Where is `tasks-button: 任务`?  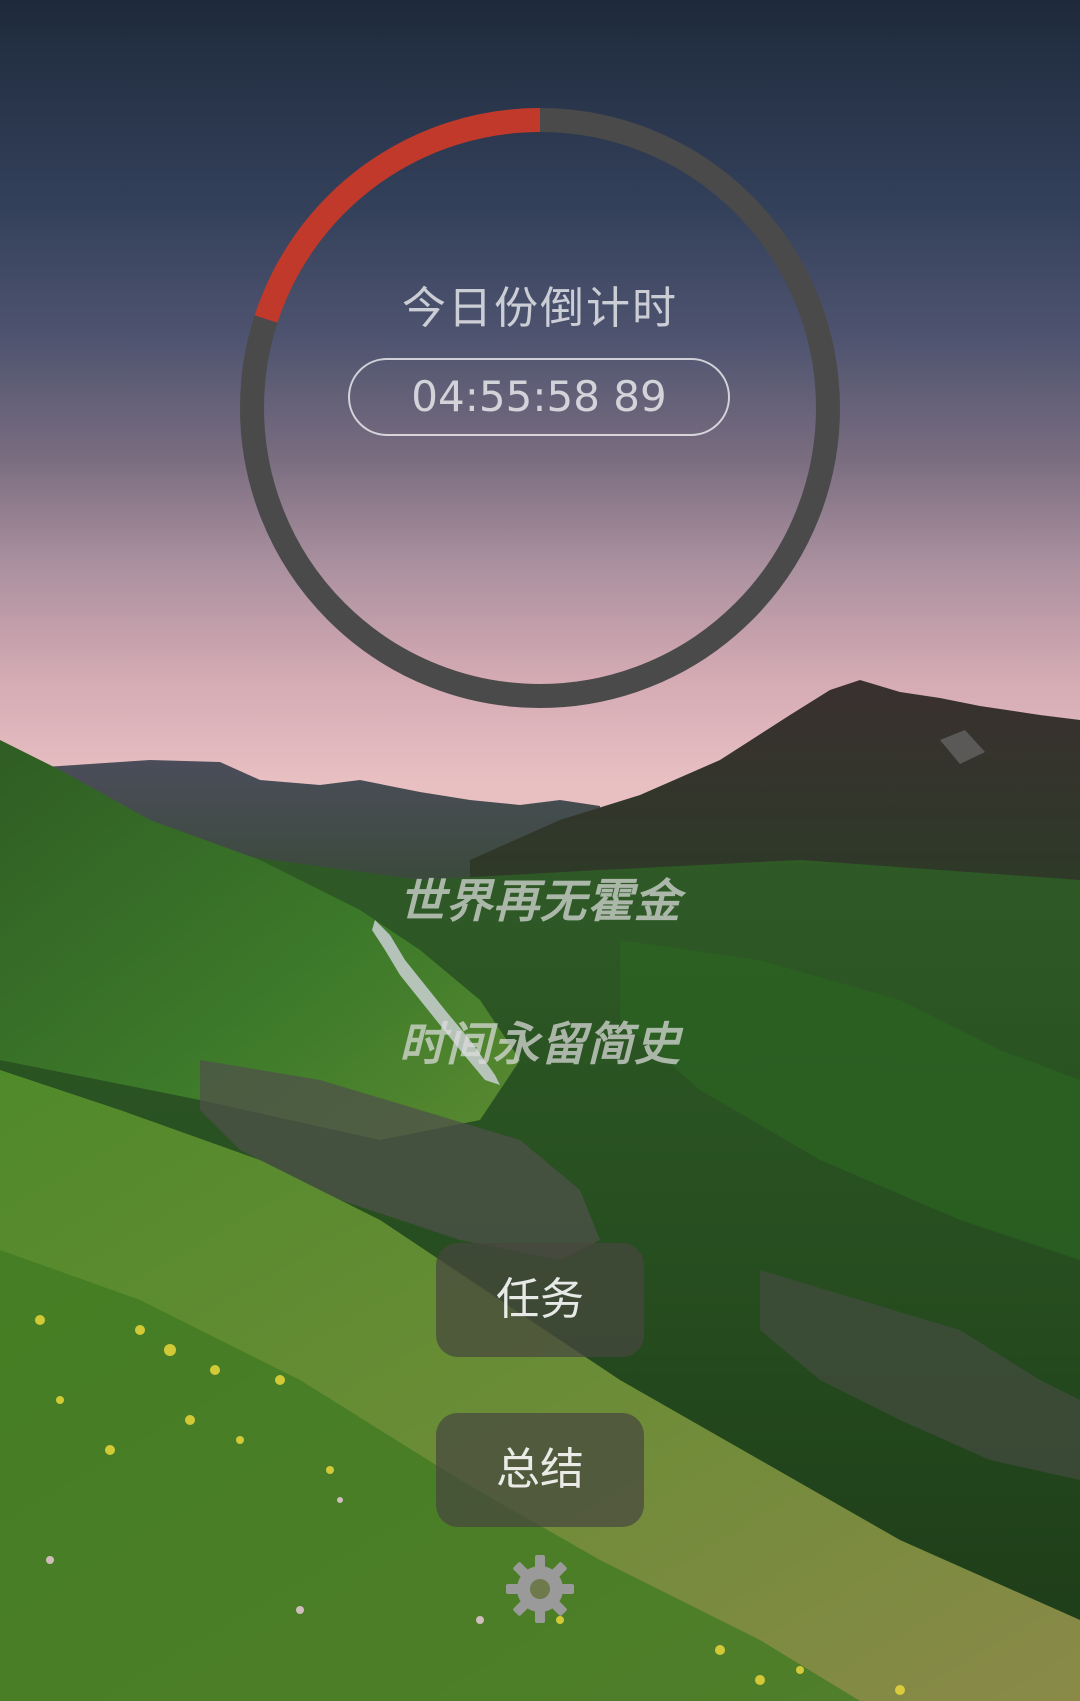
tasks-button: 任务 is located at coordinates (540, 1300).